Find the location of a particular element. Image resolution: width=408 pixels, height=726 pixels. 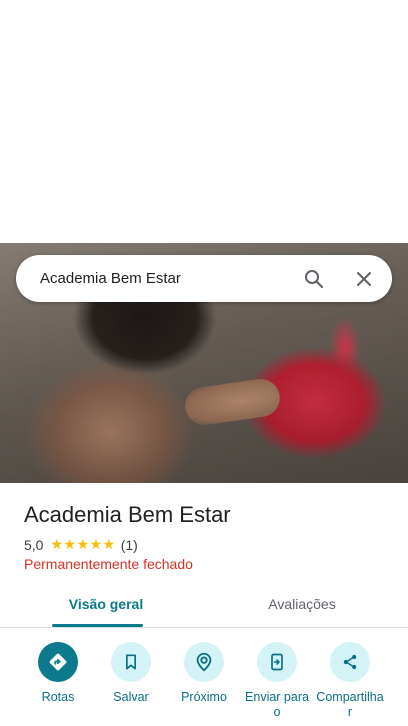

nearby-button: Próximo is located at coordinates (204, 673).